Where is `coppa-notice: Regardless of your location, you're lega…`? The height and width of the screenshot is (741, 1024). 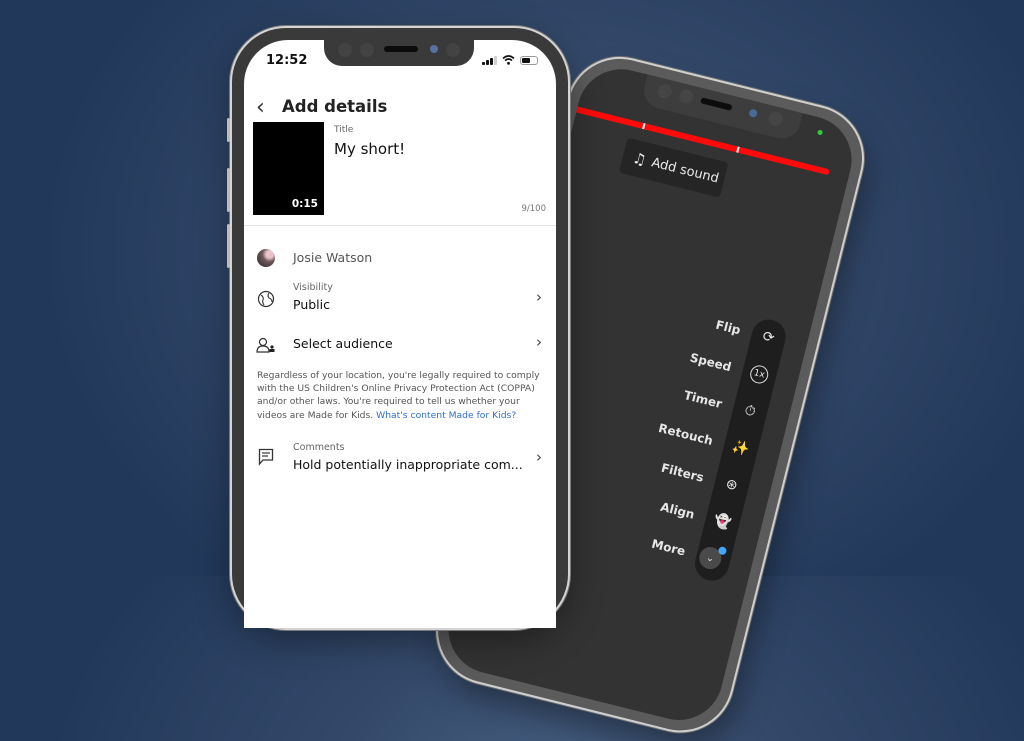
coppa-notice: Regardless of your location, you're lega… is located at coordinates (399, 395).